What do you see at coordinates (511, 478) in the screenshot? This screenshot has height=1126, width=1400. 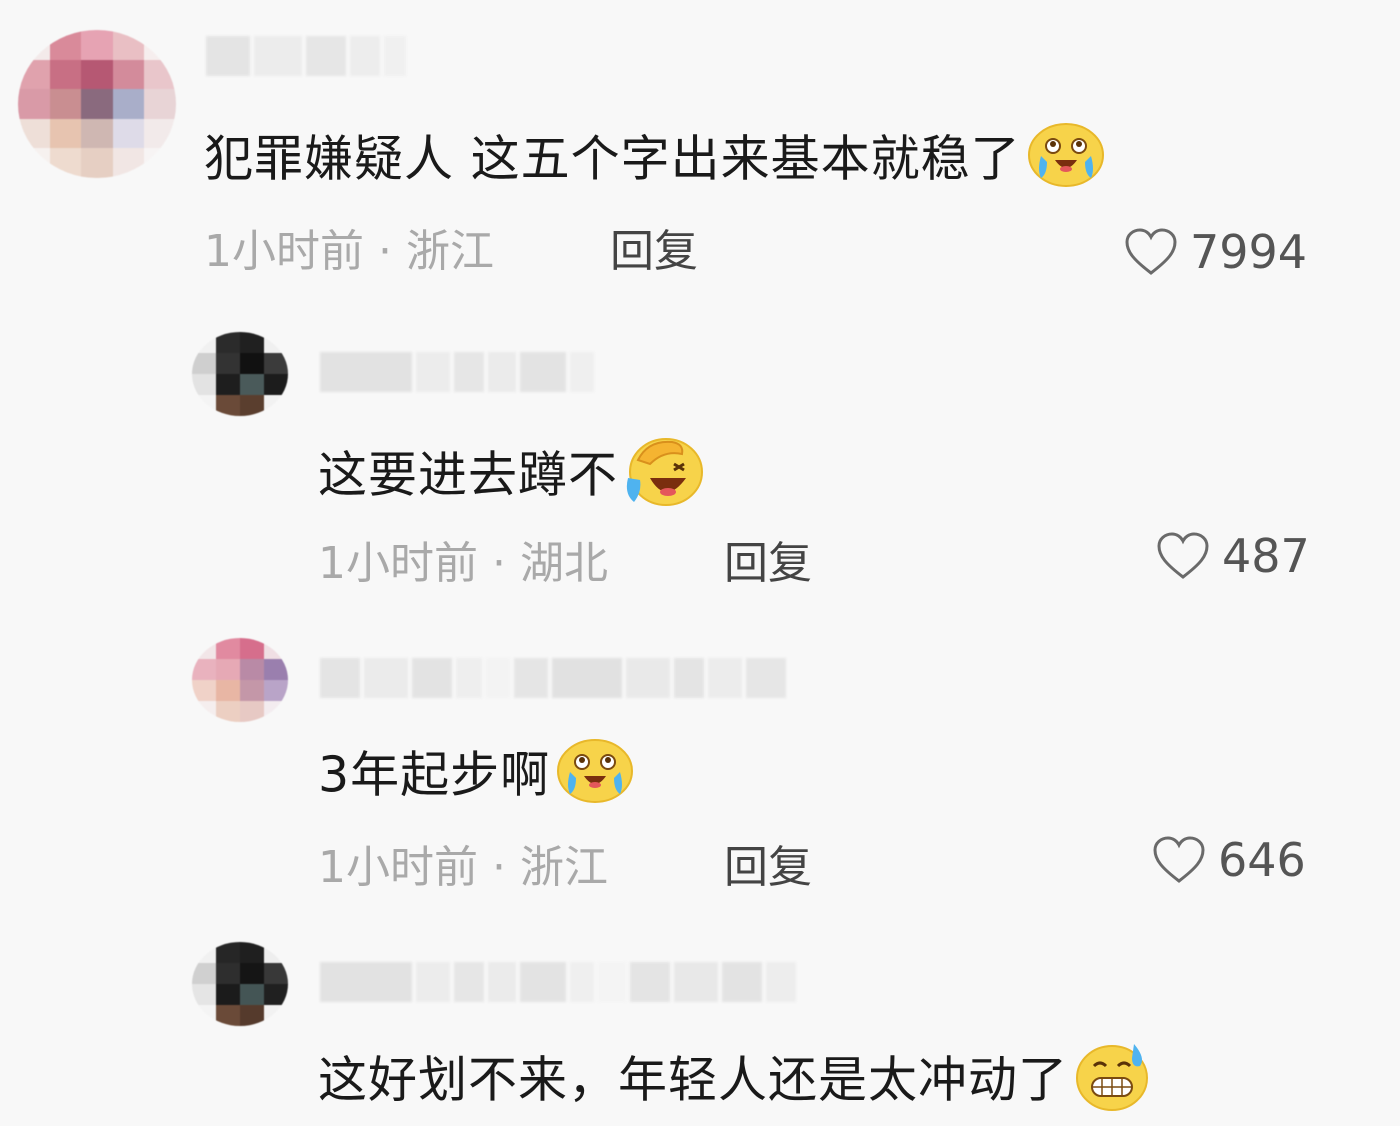 I see `comment-text: 这要进去蹲不` at bounding box center [511, 478].